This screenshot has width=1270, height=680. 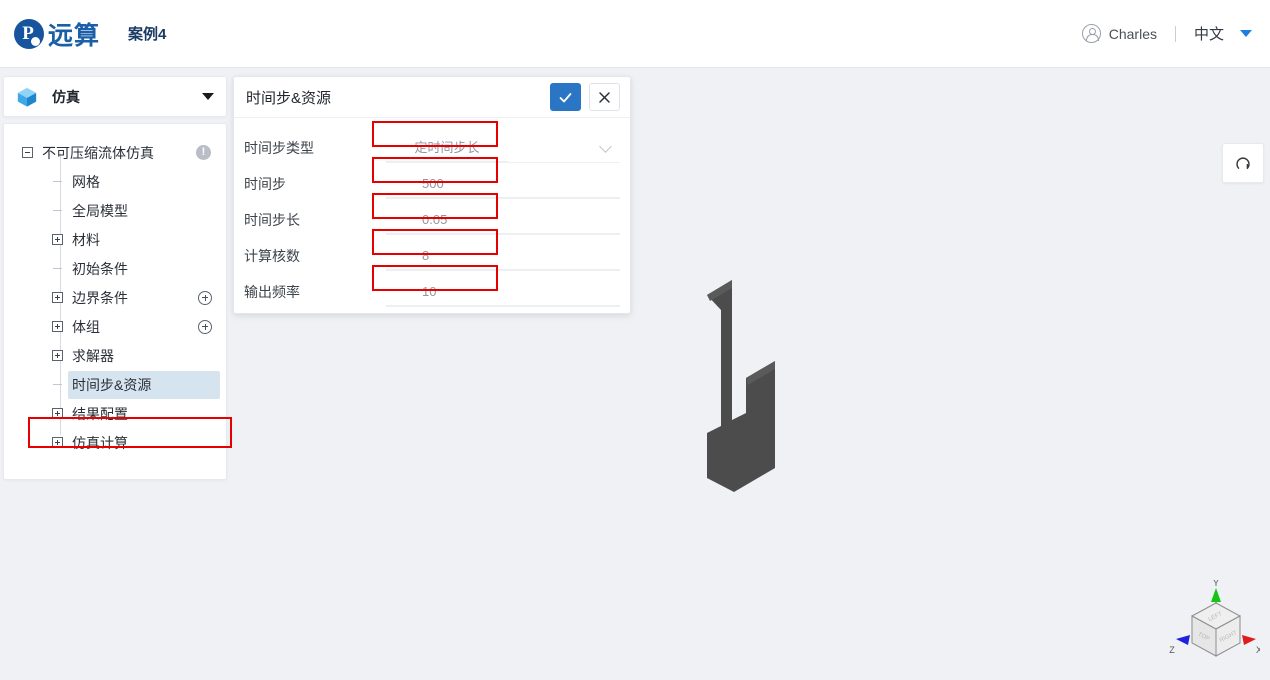 I want to click on tree-item-5: 边界条件, so click(x=115, y=297).